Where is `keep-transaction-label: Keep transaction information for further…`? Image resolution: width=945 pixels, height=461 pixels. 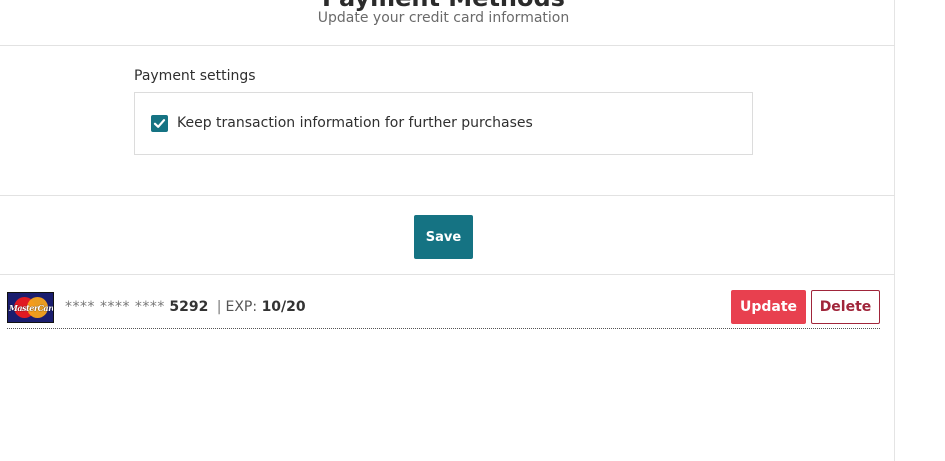 keep-transaction-label: Keep transaction information for further… is located at coordinates (355, 123).